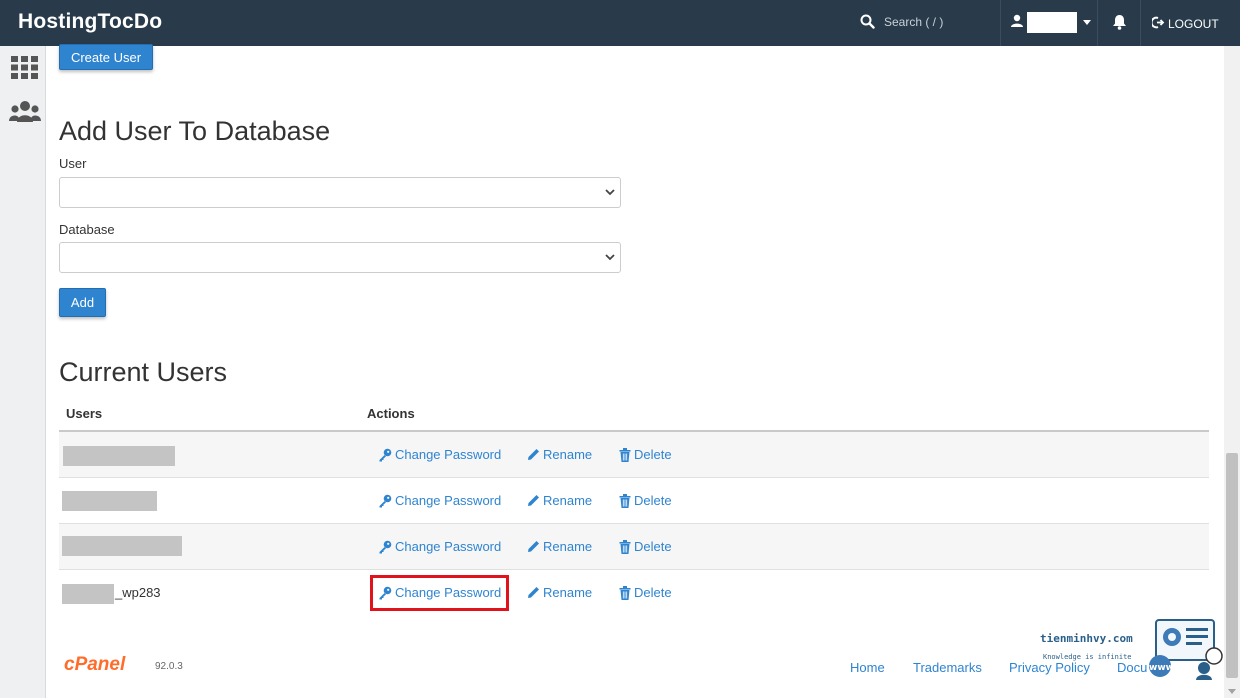  Describe the element at coordinates (914, 21) in the screenshot. I see `search-placeholder: Search ( / )` at that location.